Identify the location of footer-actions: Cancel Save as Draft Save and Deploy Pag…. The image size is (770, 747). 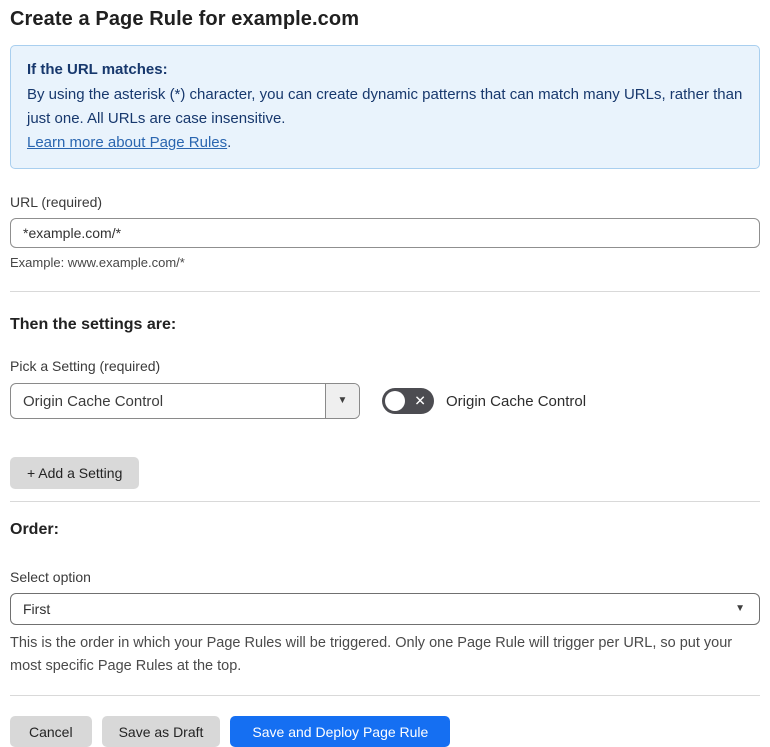
(385, 731).